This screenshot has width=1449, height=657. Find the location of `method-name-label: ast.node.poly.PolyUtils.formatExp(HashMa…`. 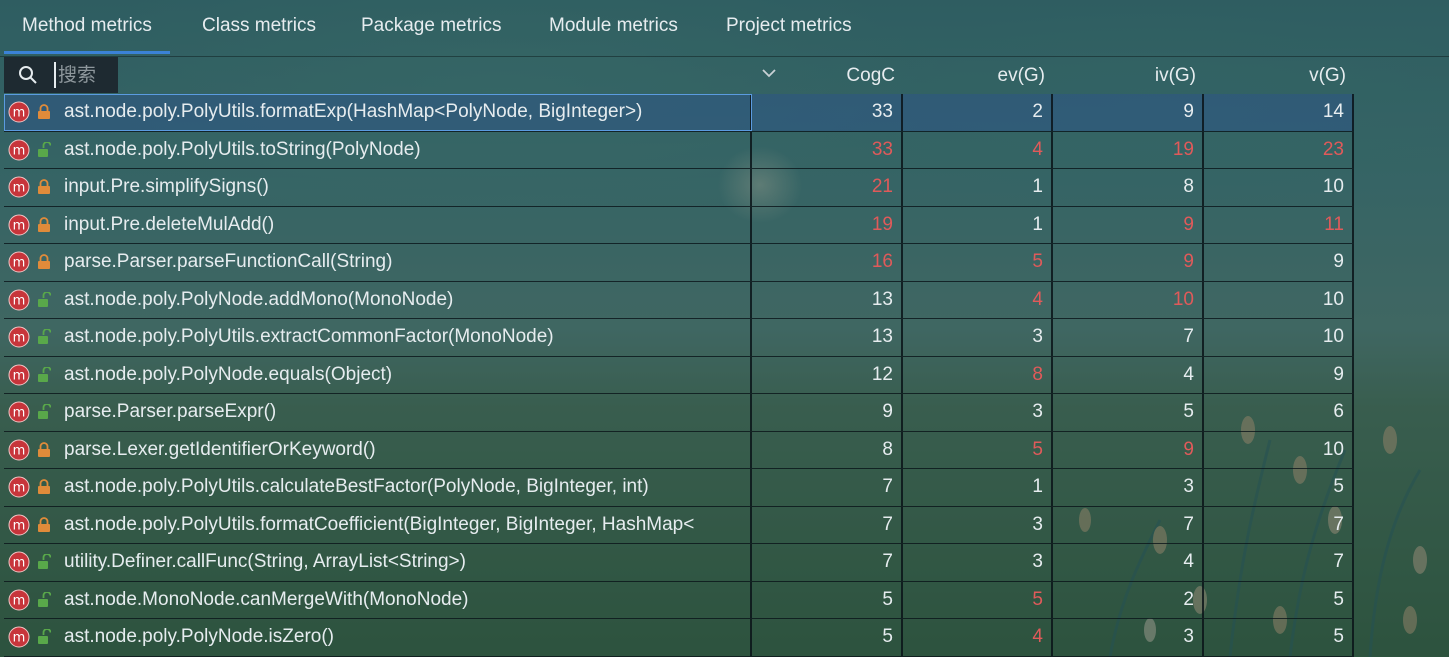

method-name-label: ast.node.poly.PolyUtils.formatExp(HashMa… is located at coordinates (353, 111).